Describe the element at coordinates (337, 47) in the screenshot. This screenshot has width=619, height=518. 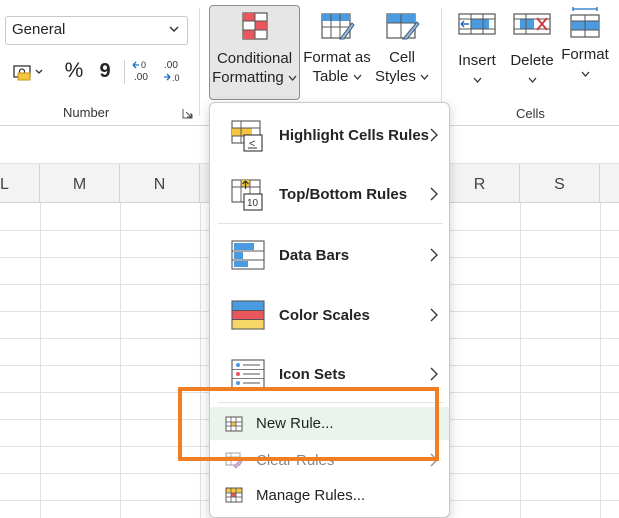
I see `format-as-table-button: Format as Table` at that location.